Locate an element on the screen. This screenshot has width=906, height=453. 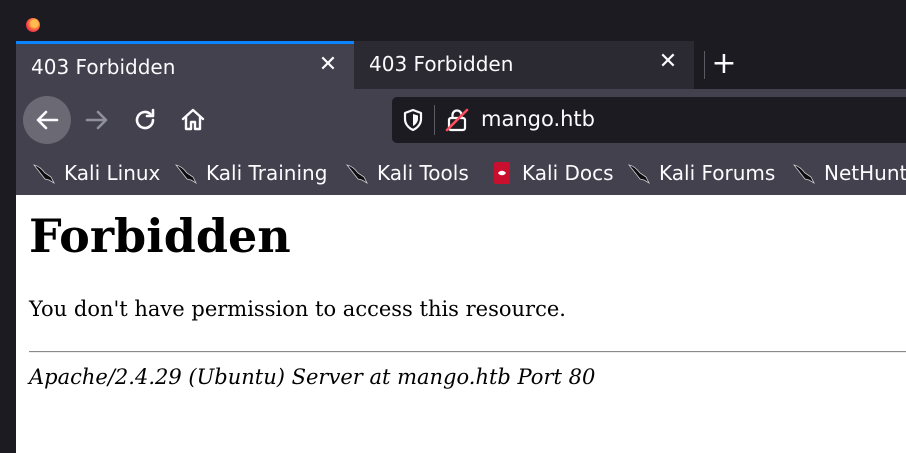
url-bar: mango.htb is located at coordinates (649, 120).